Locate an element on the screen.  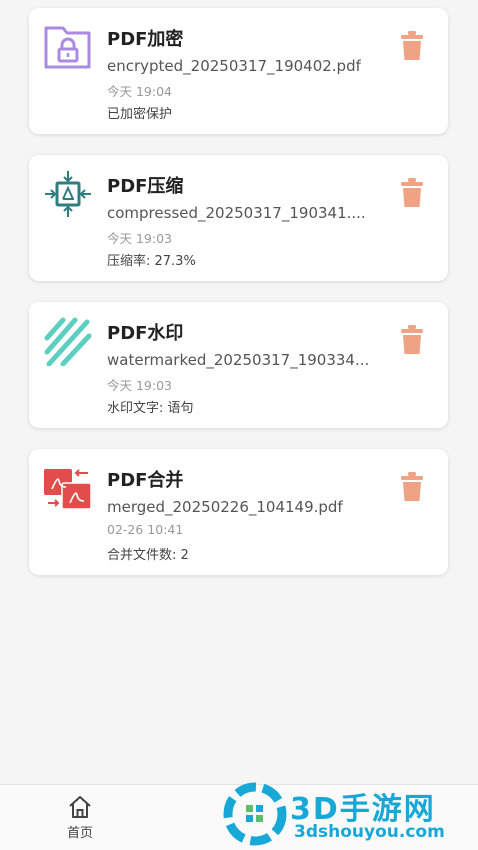
watermark-logo-icon is located at coordinates (255, 814).